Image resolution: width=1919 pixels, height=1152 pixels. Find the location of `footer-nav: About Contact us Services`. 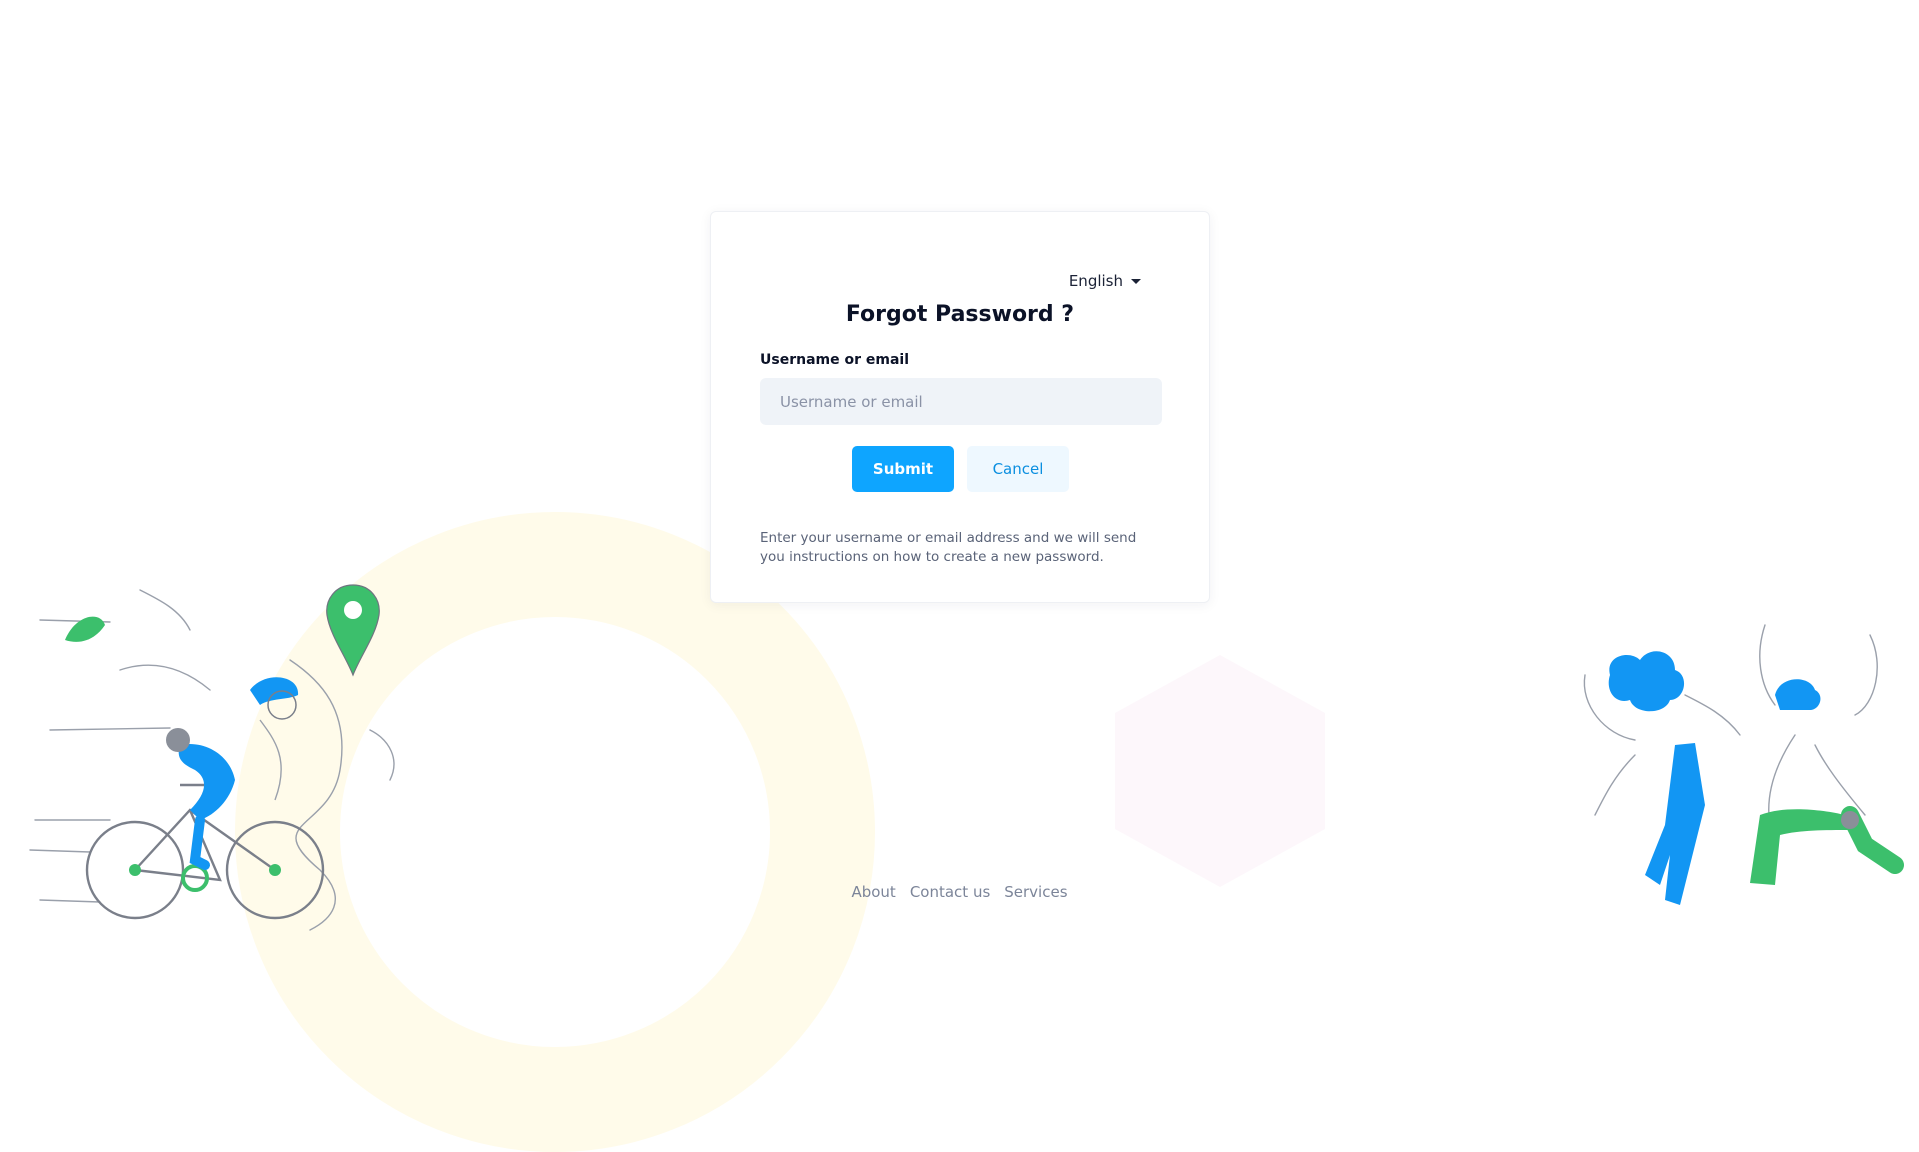

footer-nav: About Contact us Services is located at coordinates (959, 892).